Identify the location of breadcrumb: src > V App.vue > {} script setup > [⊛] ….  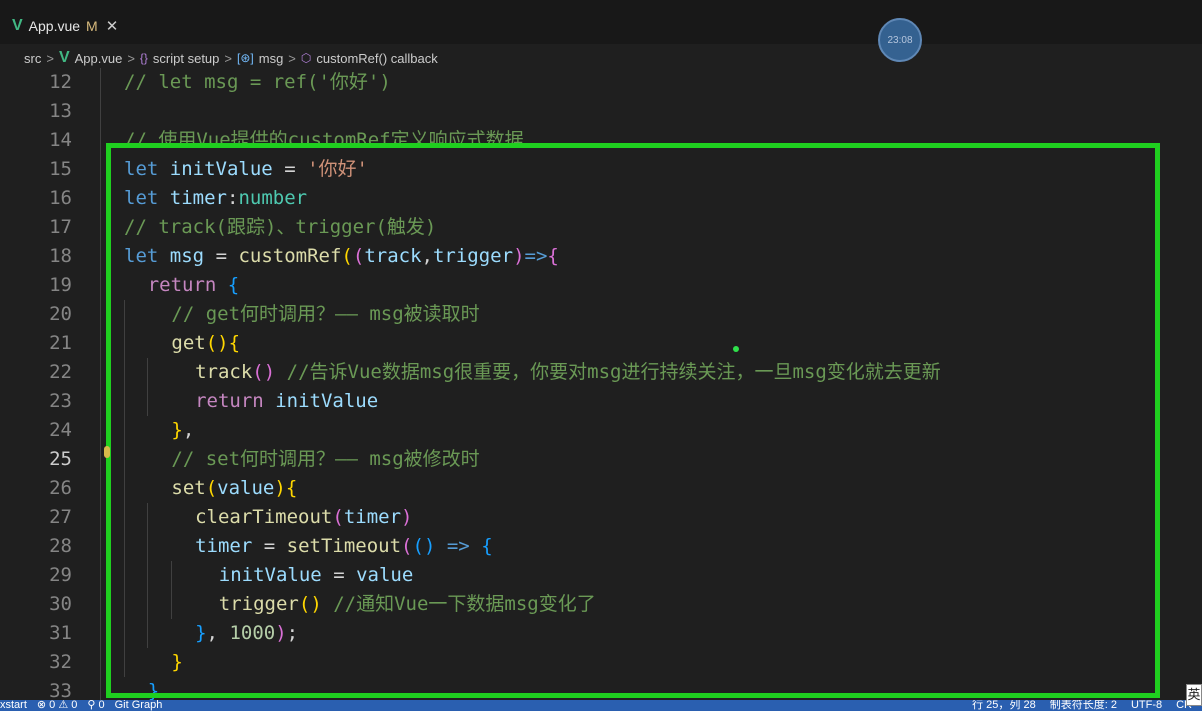
(231, 58).